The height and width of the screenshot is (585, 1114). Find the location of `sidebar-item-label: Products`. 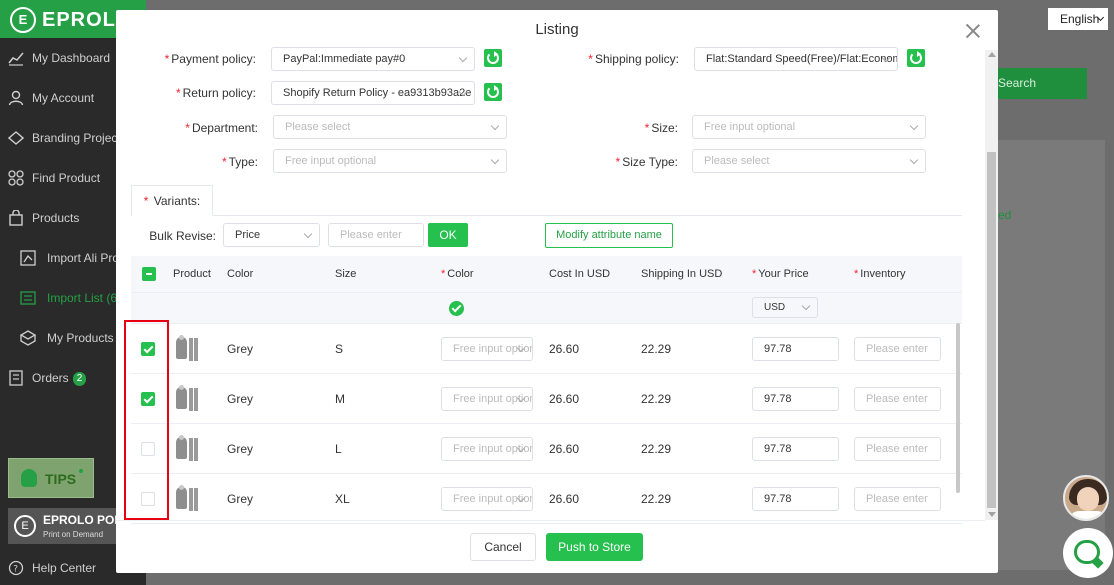

sidebar-item-label: Products is located at coordinates (56, 218).